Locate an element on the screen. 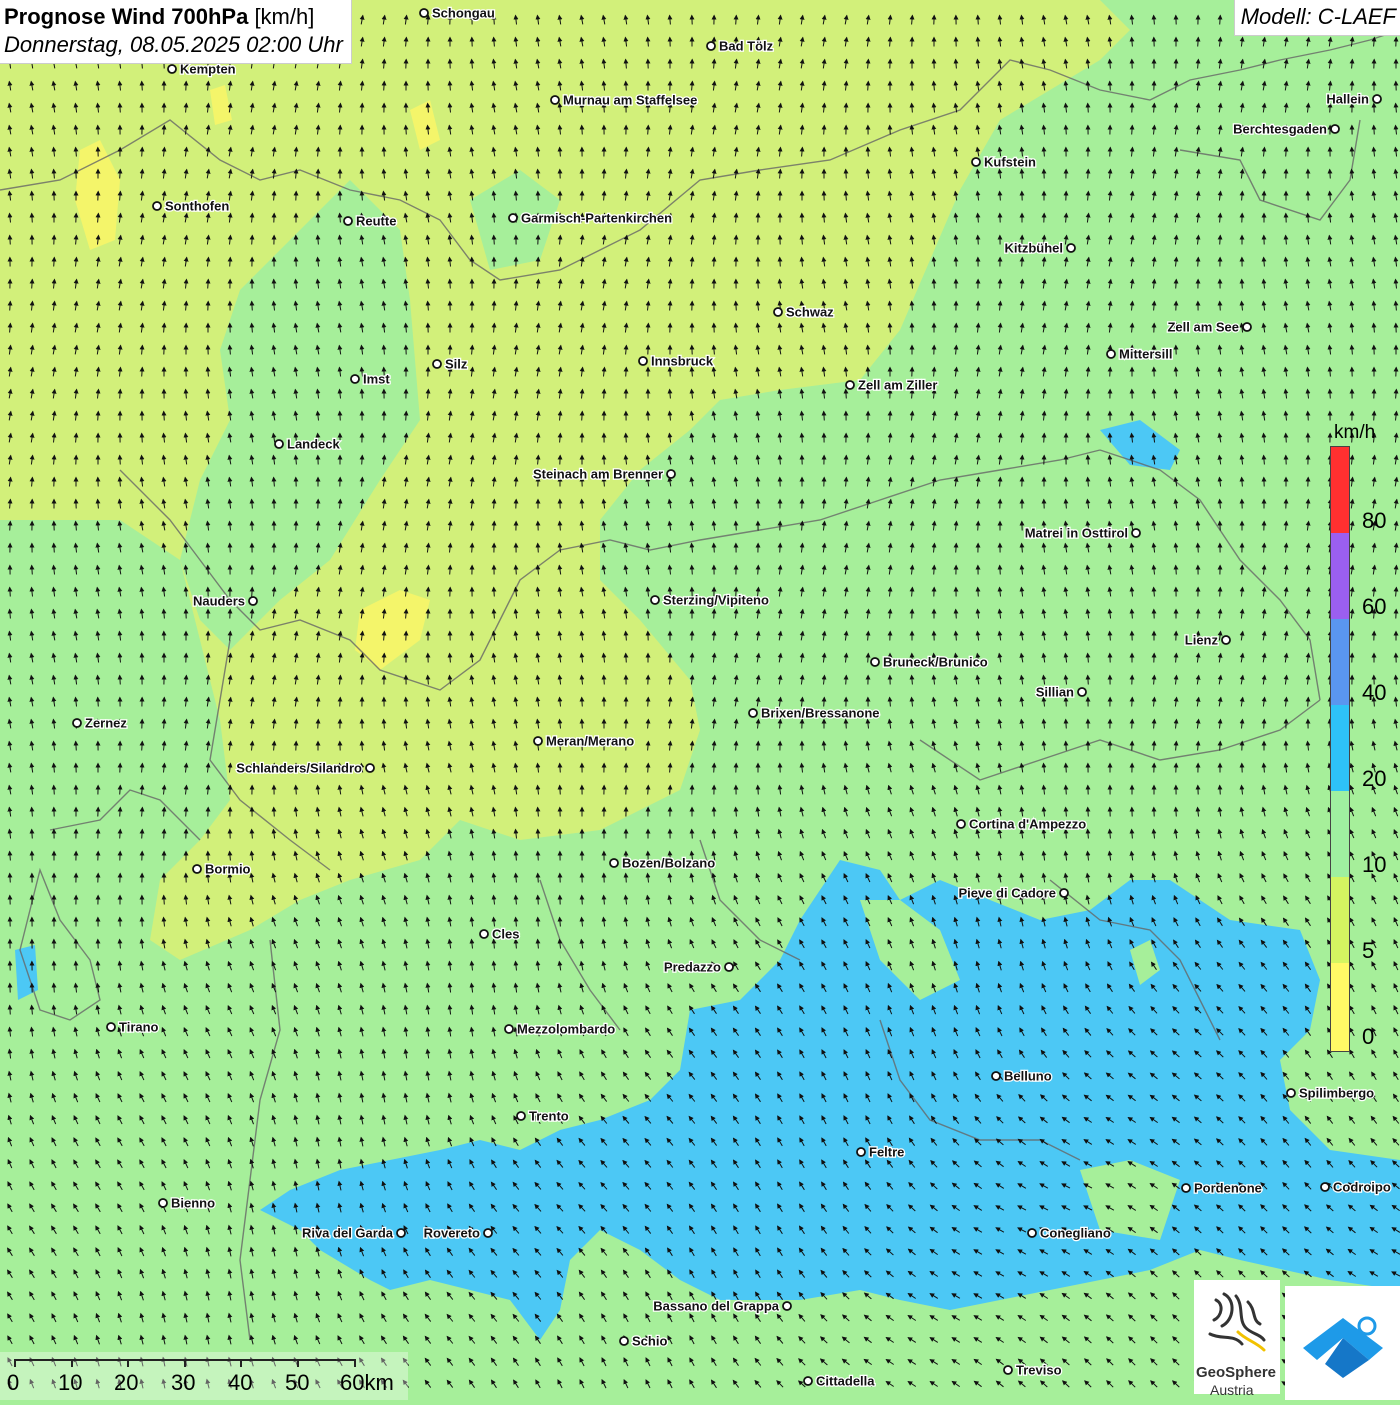 The image size is (1400, 1405). city-marker: Mezzolombardo is located at coordinates (560, 1029).